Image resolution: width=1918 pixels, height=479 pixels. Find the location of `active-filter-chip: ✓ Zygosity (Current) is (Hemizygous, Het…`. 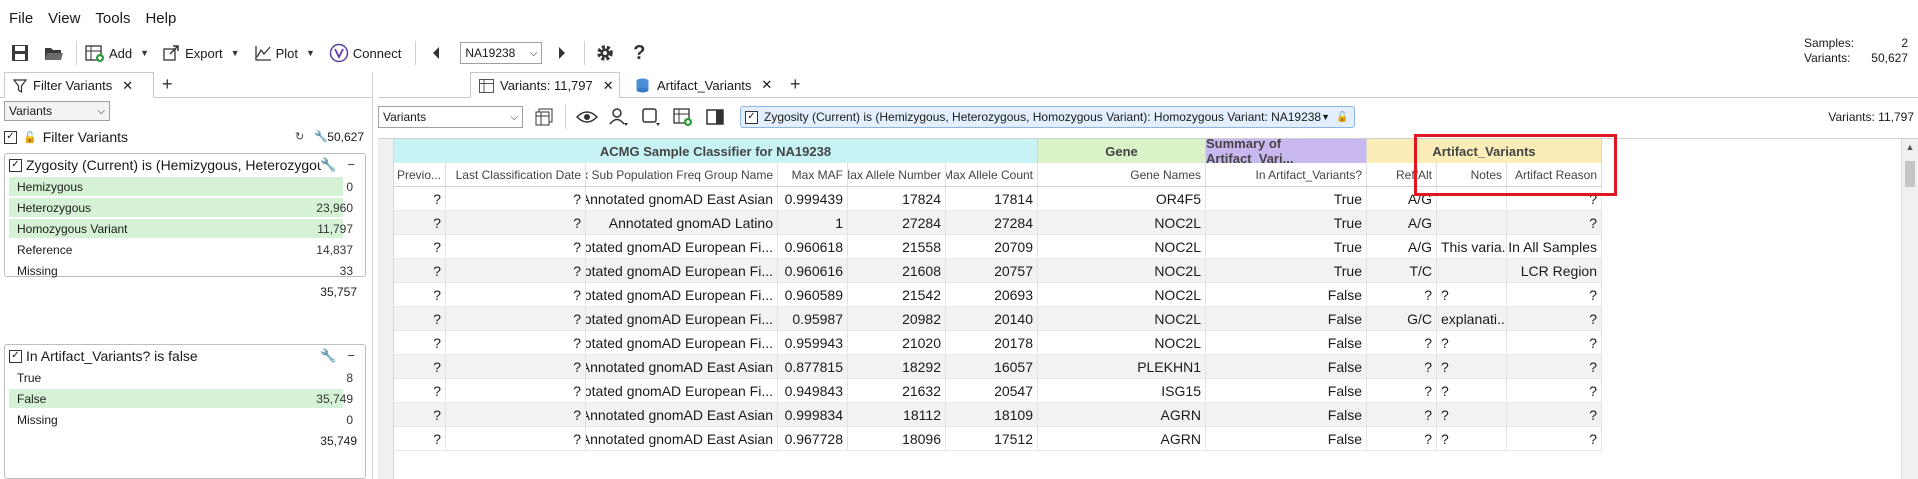

active-filter-chip: ✓ Zygosity (Current) is (Hemizygous, Het… is located at coordinates (1048, 117).